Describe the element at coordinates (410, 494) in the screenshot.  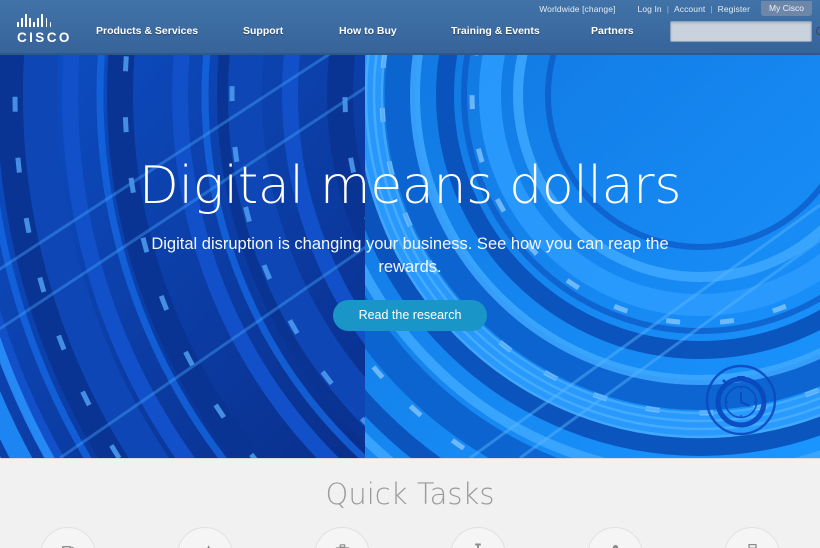
I see `quick-tasks-title: Quick Tasks` at that location.